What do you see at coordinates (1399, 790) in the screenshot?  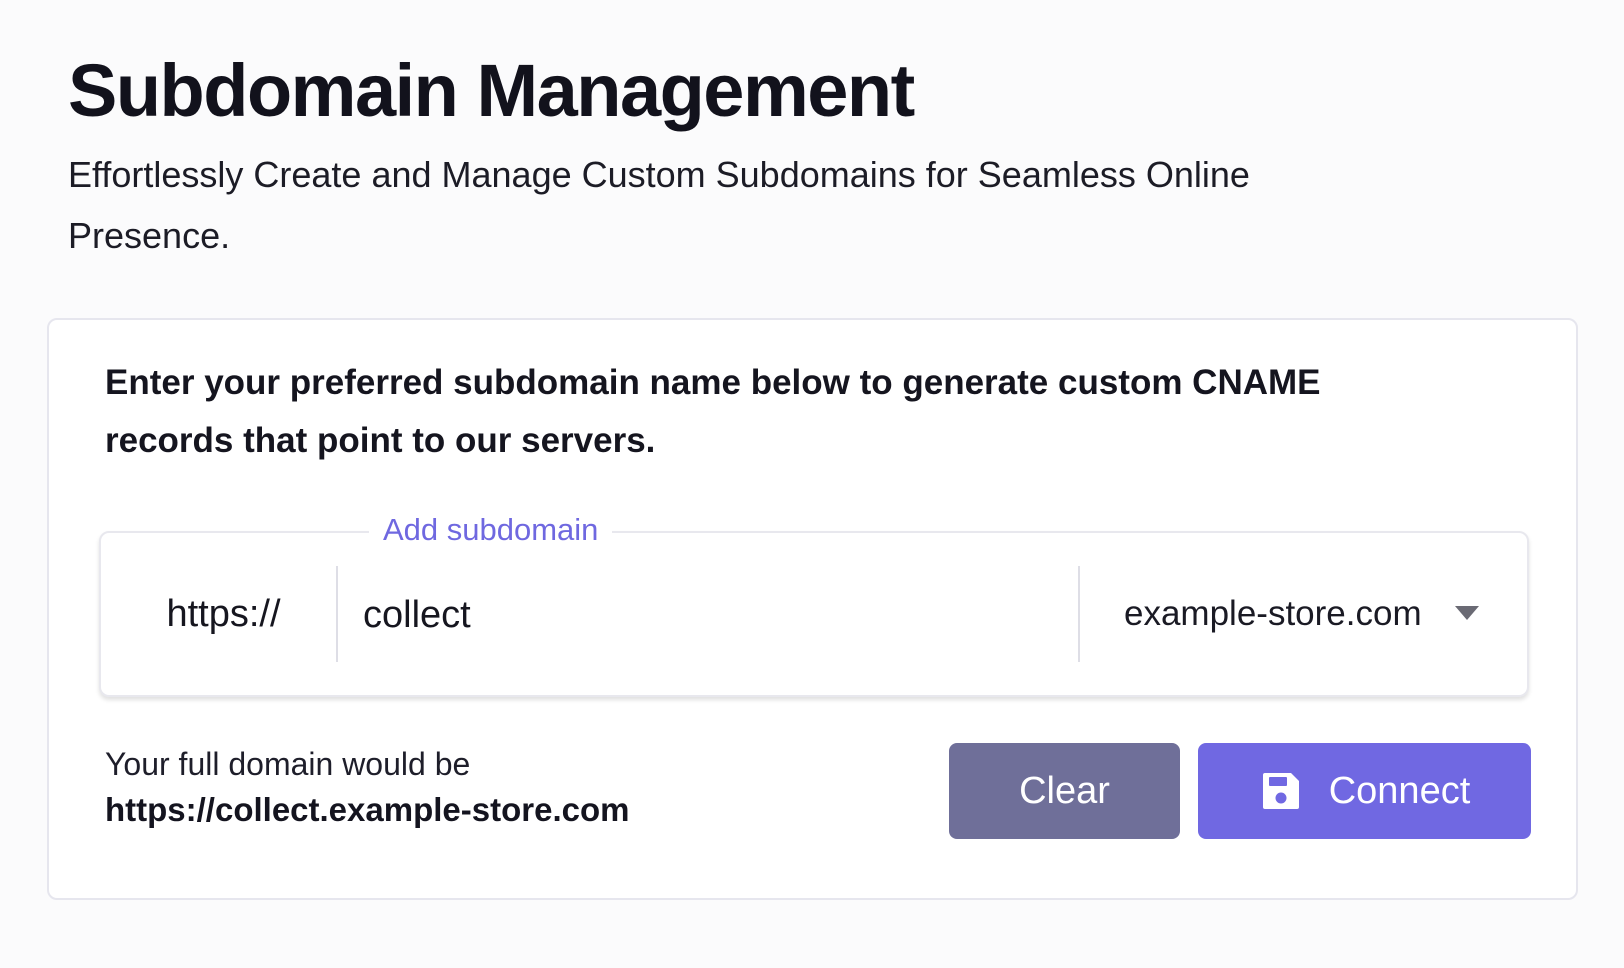 I see `connect-button-label: Connect` at bounding box center [1399, 790].